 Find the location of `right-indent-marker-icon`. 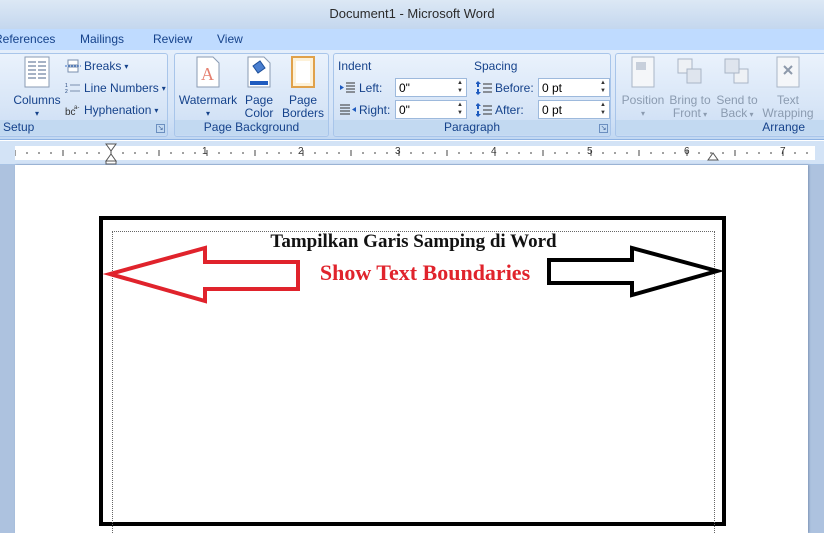

right-indent-marker-icon is located at coordinates (713, 156).